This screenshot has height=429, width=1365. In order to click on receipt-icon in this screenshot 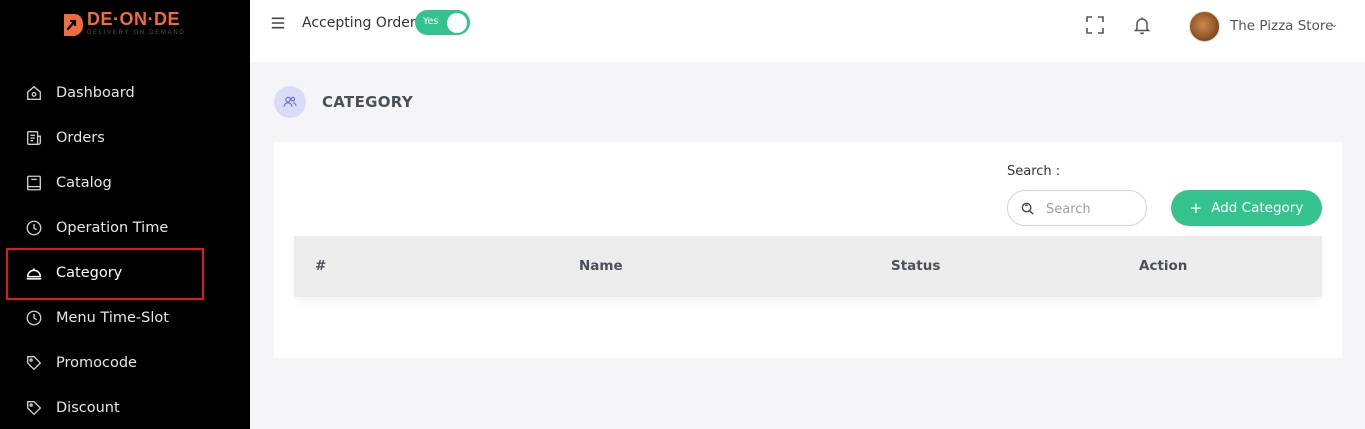, I will do `click(34, 138)`.